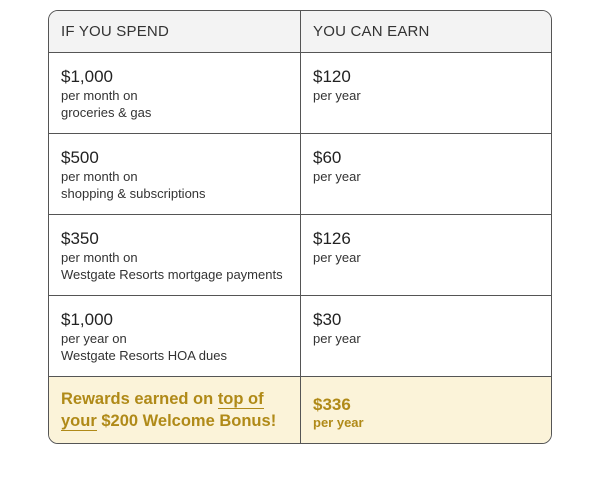 The height and width of the screenshot is (480, 600). I want to click on header-spend-label: IF YOU SPEND, so click(115, 31).